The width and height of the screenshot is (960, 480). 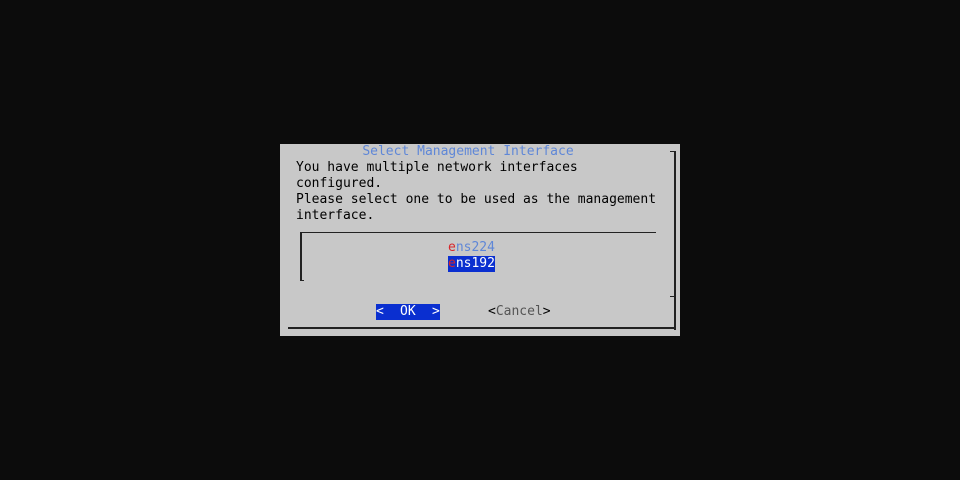 What do you see at coordinates (335, 215) in the screenshot?
I see `dialog-message-line: interface.` at bounding box center [335, 215].